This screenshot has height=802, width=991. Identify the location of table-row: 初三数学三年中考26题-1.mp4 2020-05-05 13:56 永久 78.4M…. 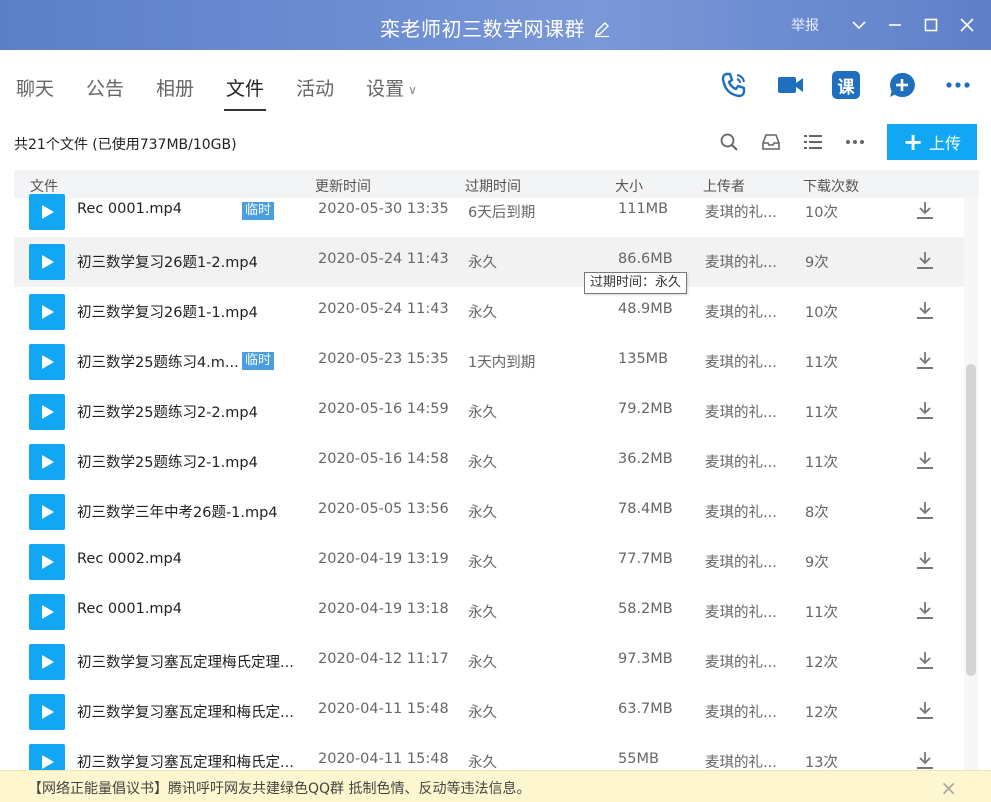
(489, 512).